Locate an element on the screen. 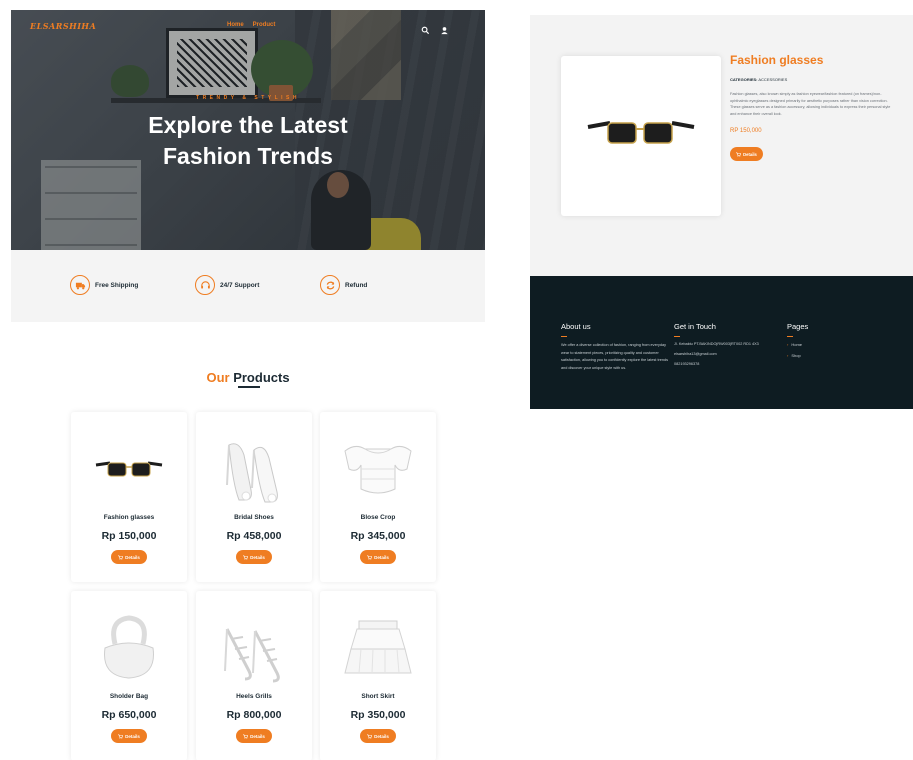 The height and width of the screenshot is (760, 913). product-card: Short Skirt Rp 350,000 Details is located at coordinates (378, 675).